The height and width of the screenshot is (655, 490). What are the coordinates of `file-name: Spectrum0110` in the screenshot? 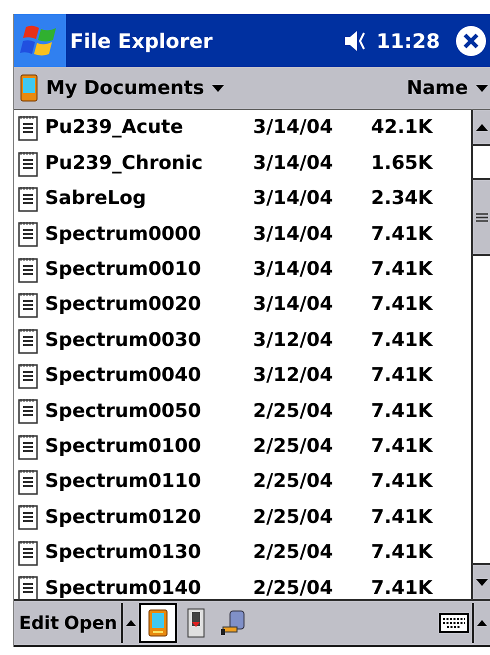 It's located at (123, 481).